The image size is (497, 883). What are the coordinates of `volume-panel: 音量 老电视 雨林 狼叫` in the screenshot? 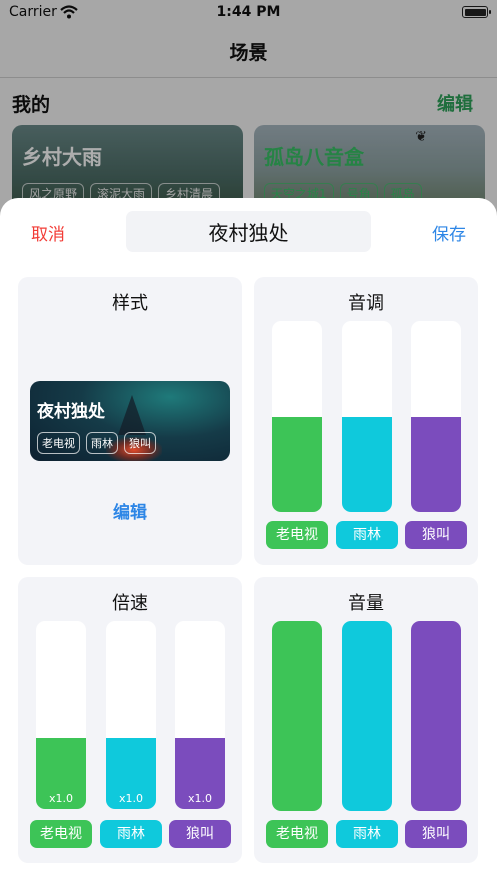 It's located at (366, 720).